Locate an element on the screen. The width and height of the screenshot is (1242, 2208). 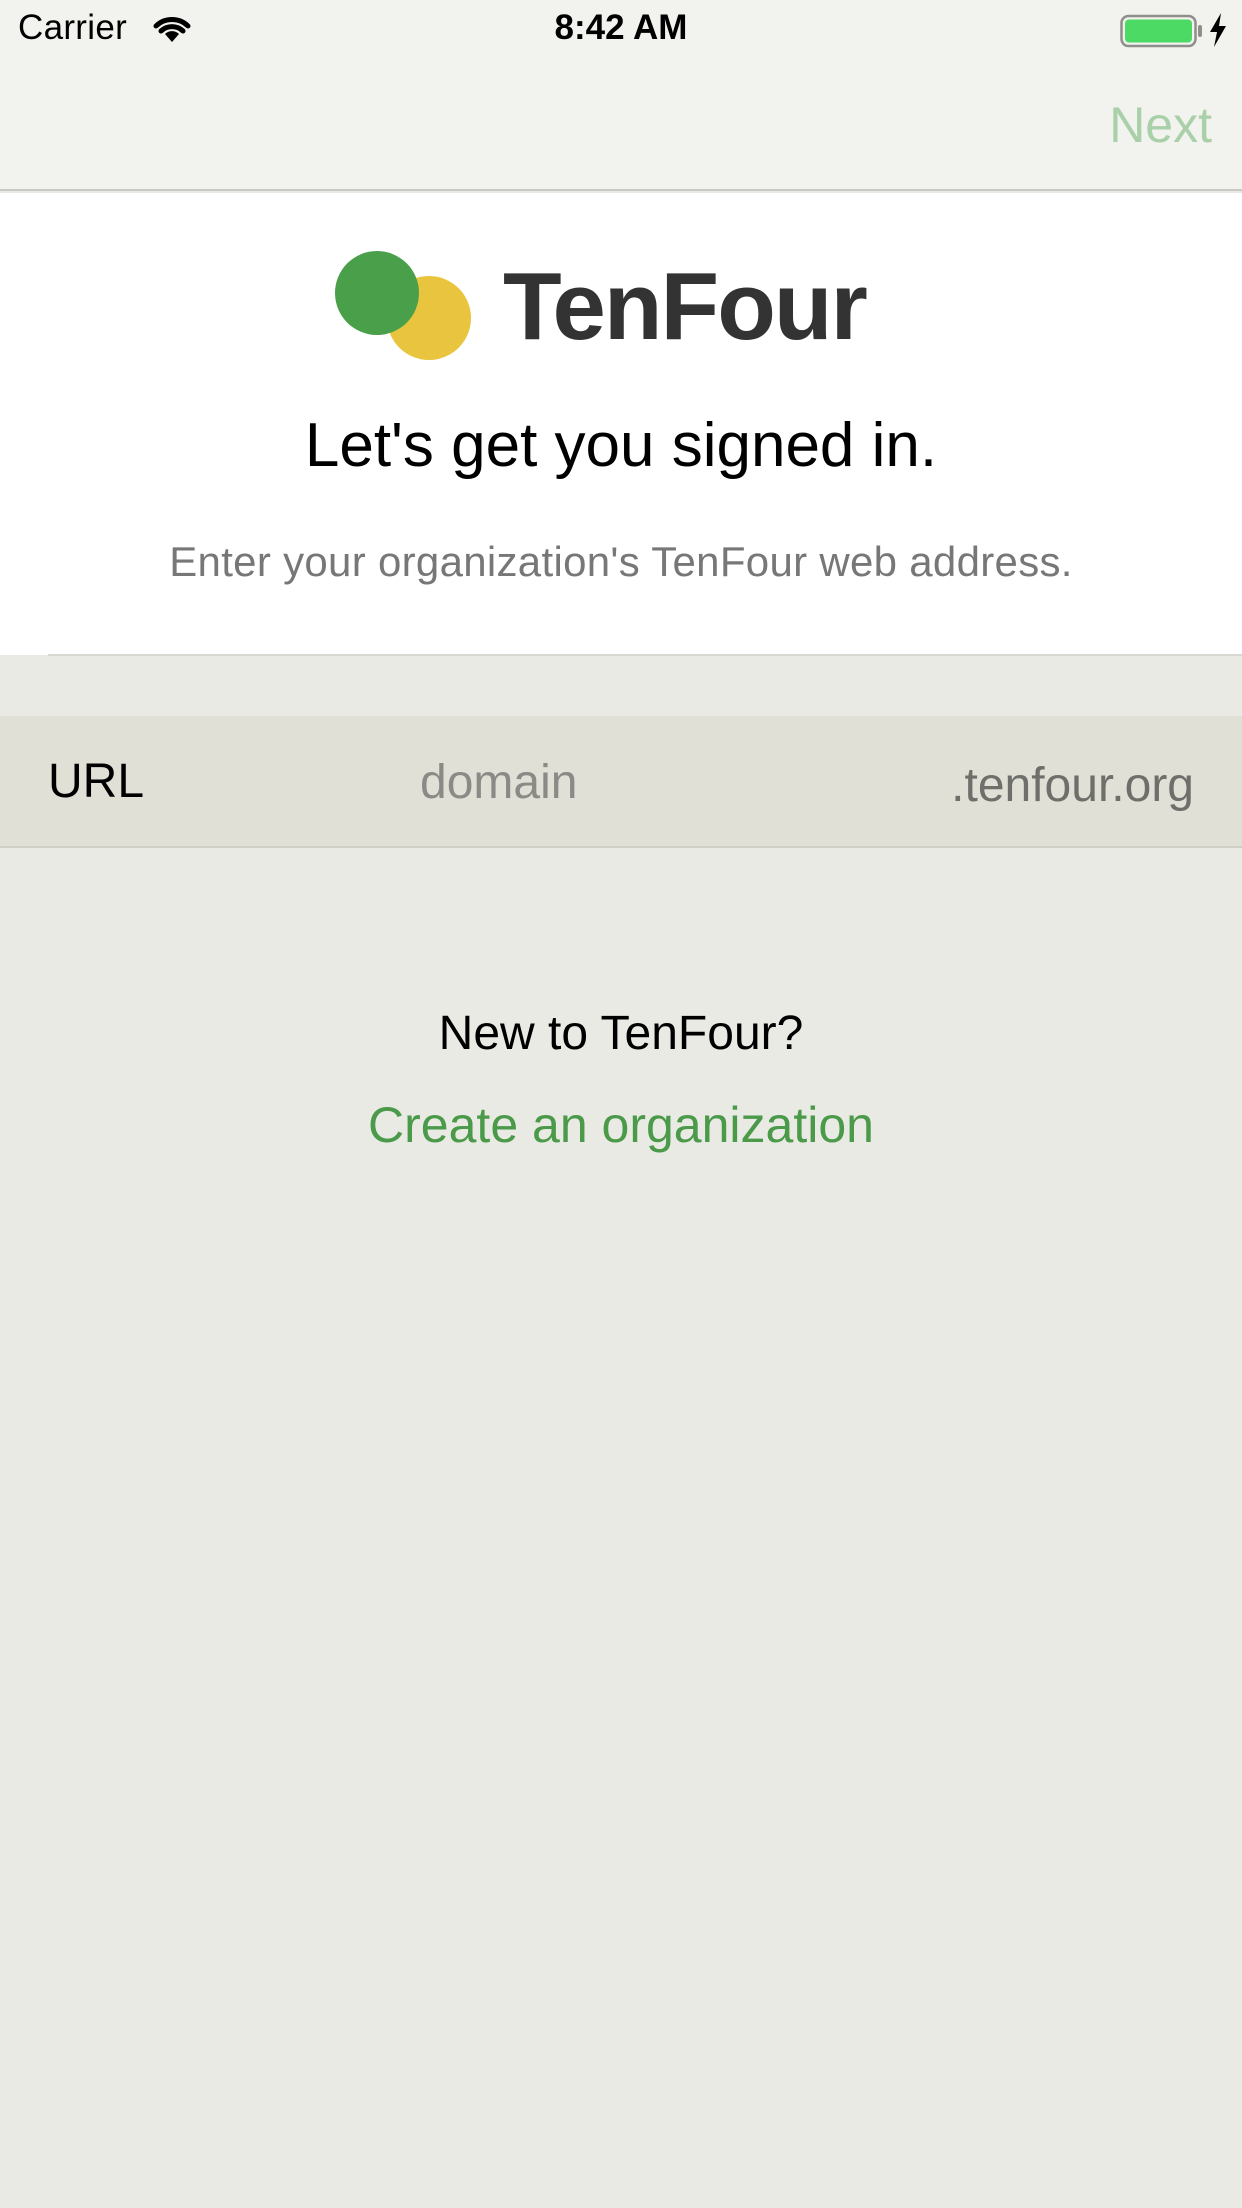
divider is located at coordinates (645, 655).